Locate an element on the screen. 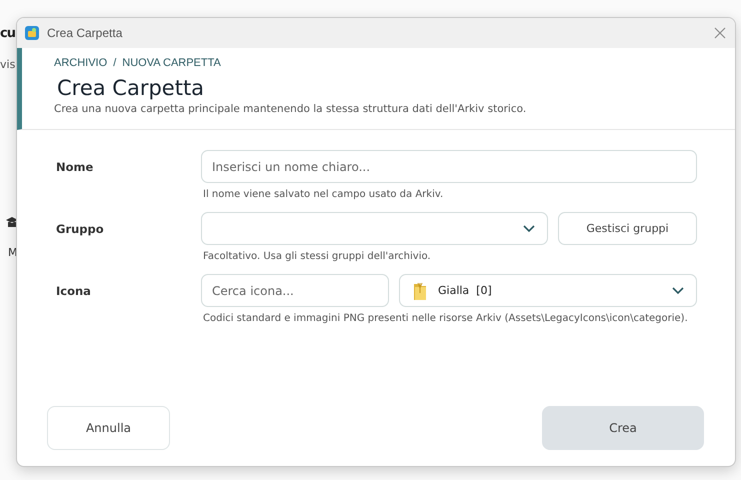 This screenshot has height=480, width=741. cancel-button: Annulla is located at coordinates (108, 428).